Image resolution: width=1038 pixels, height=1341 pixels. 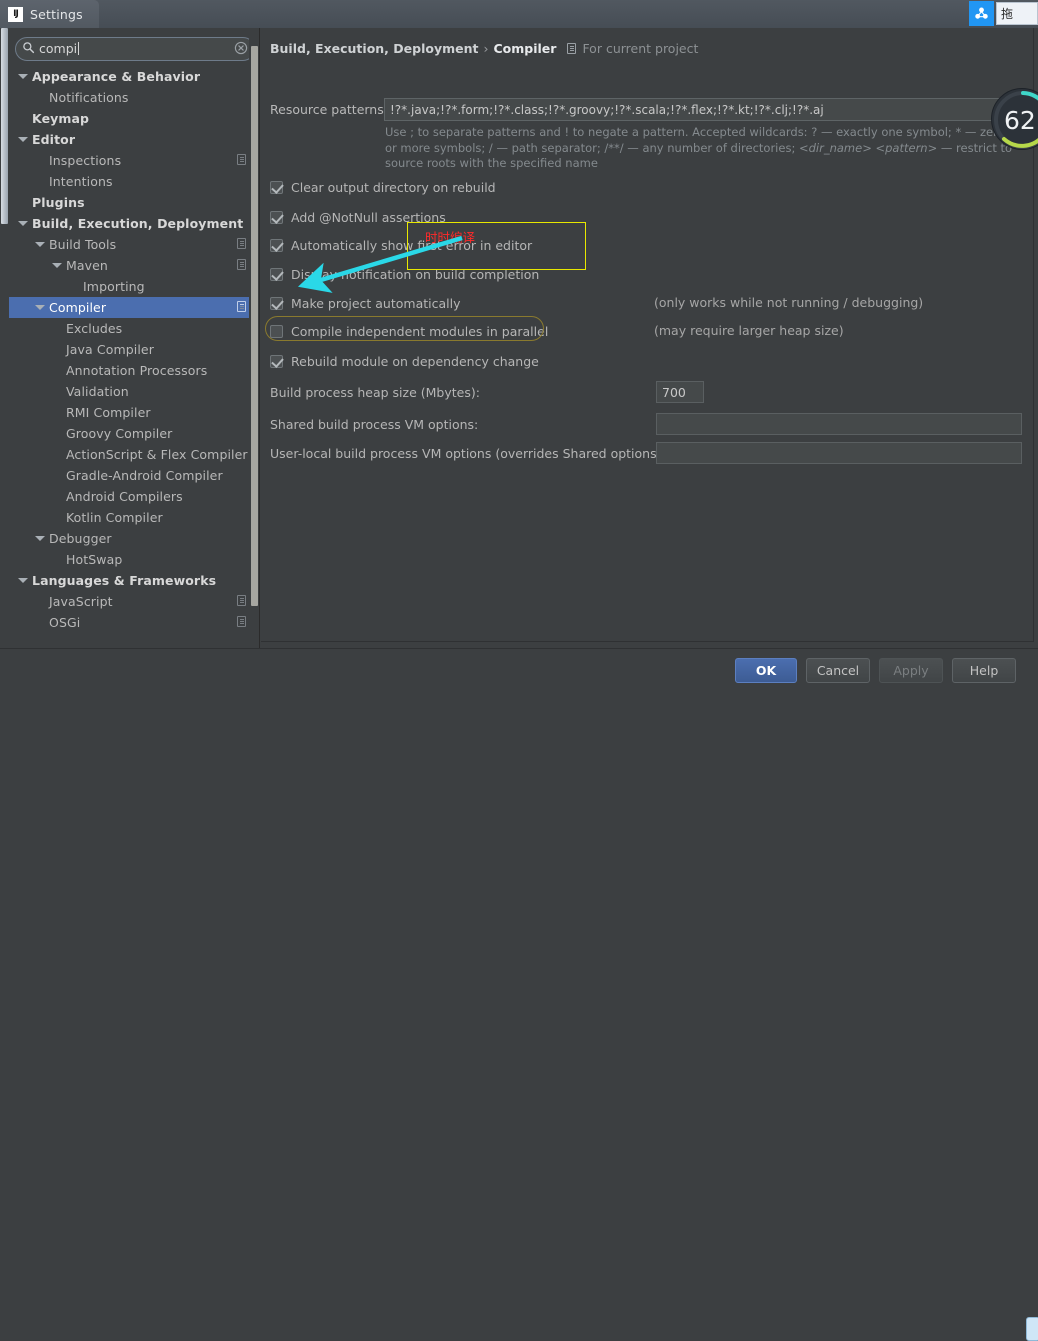 What do you see at coordinates (131, 391) in the screenshot?
I see `sidebar-item-validation: Validation` at bounding box center [131, 391].